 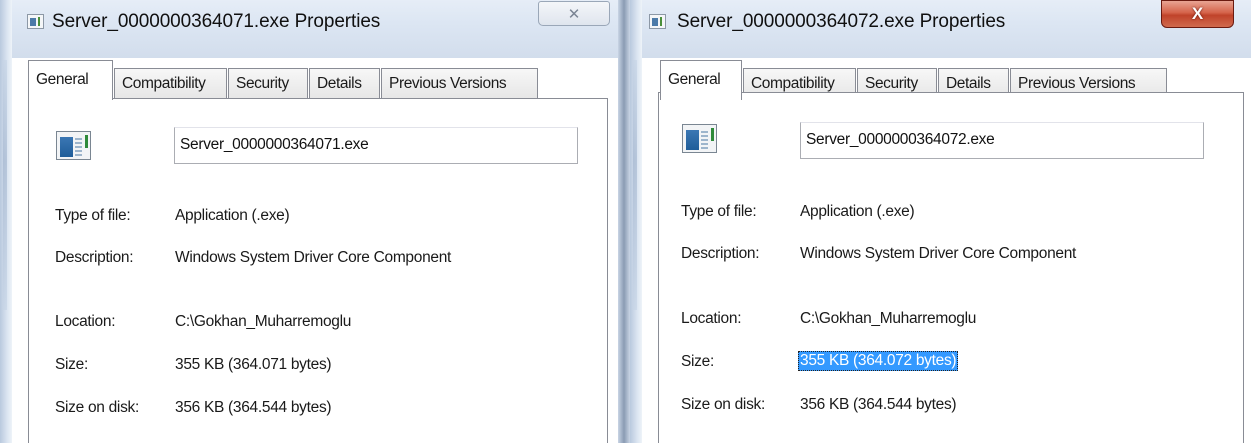 I want to click on title-bar: Server_0000000364072.exe Properties X, so click(x=940, y=29).